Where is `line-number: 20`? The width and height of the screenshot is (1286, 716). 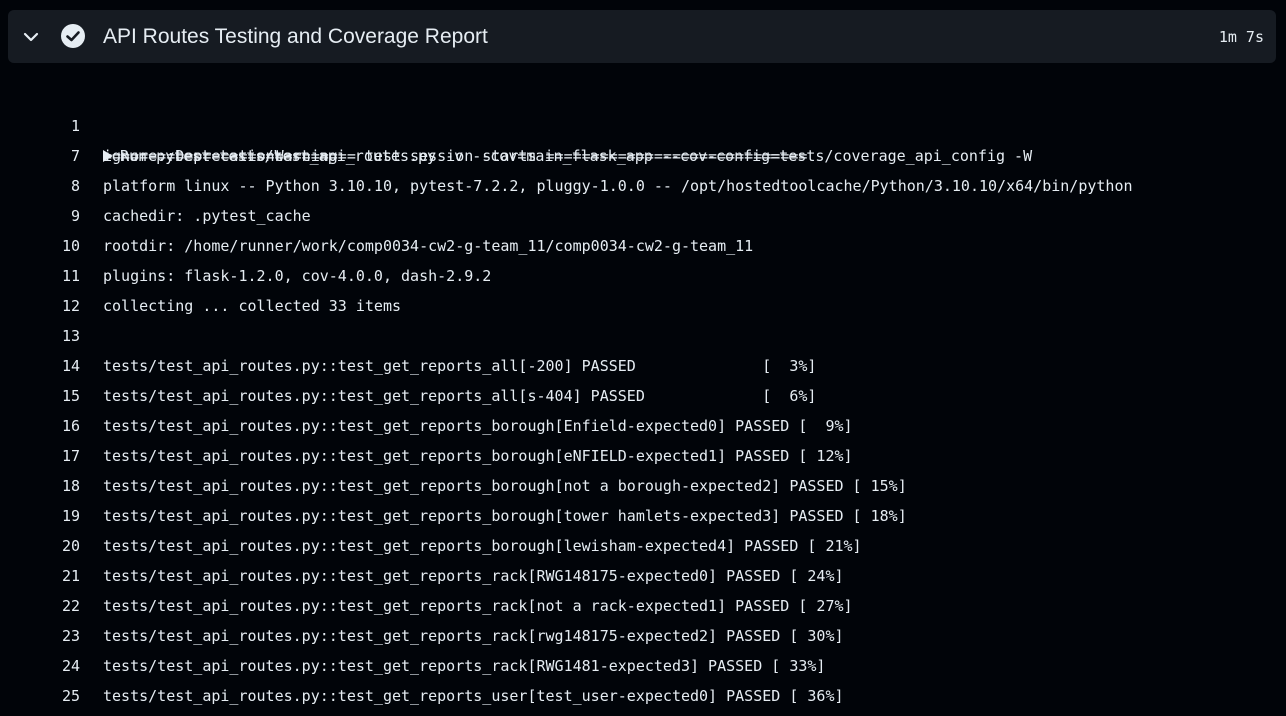 line-number: 20 is located at coordinates (60, 546).